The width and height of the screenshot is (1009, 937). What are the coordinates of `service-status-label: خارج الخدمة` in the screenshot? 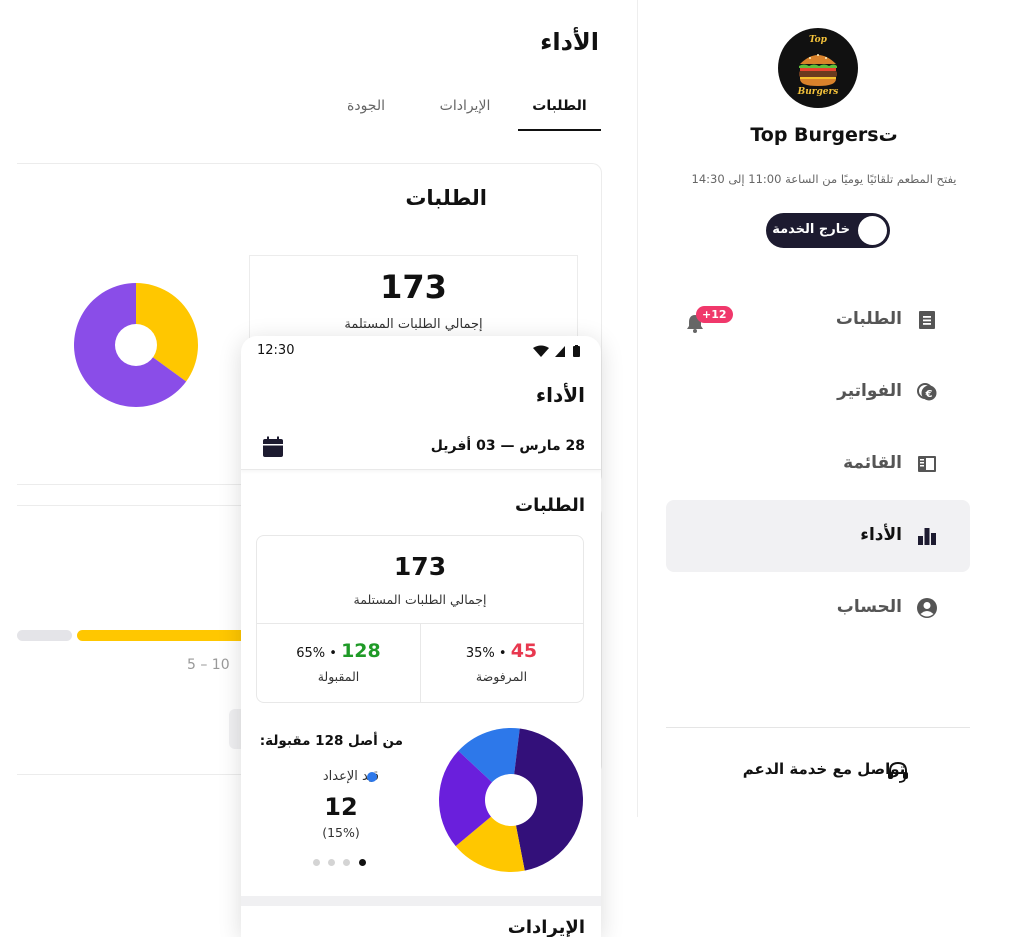 It's located at (811, 229).